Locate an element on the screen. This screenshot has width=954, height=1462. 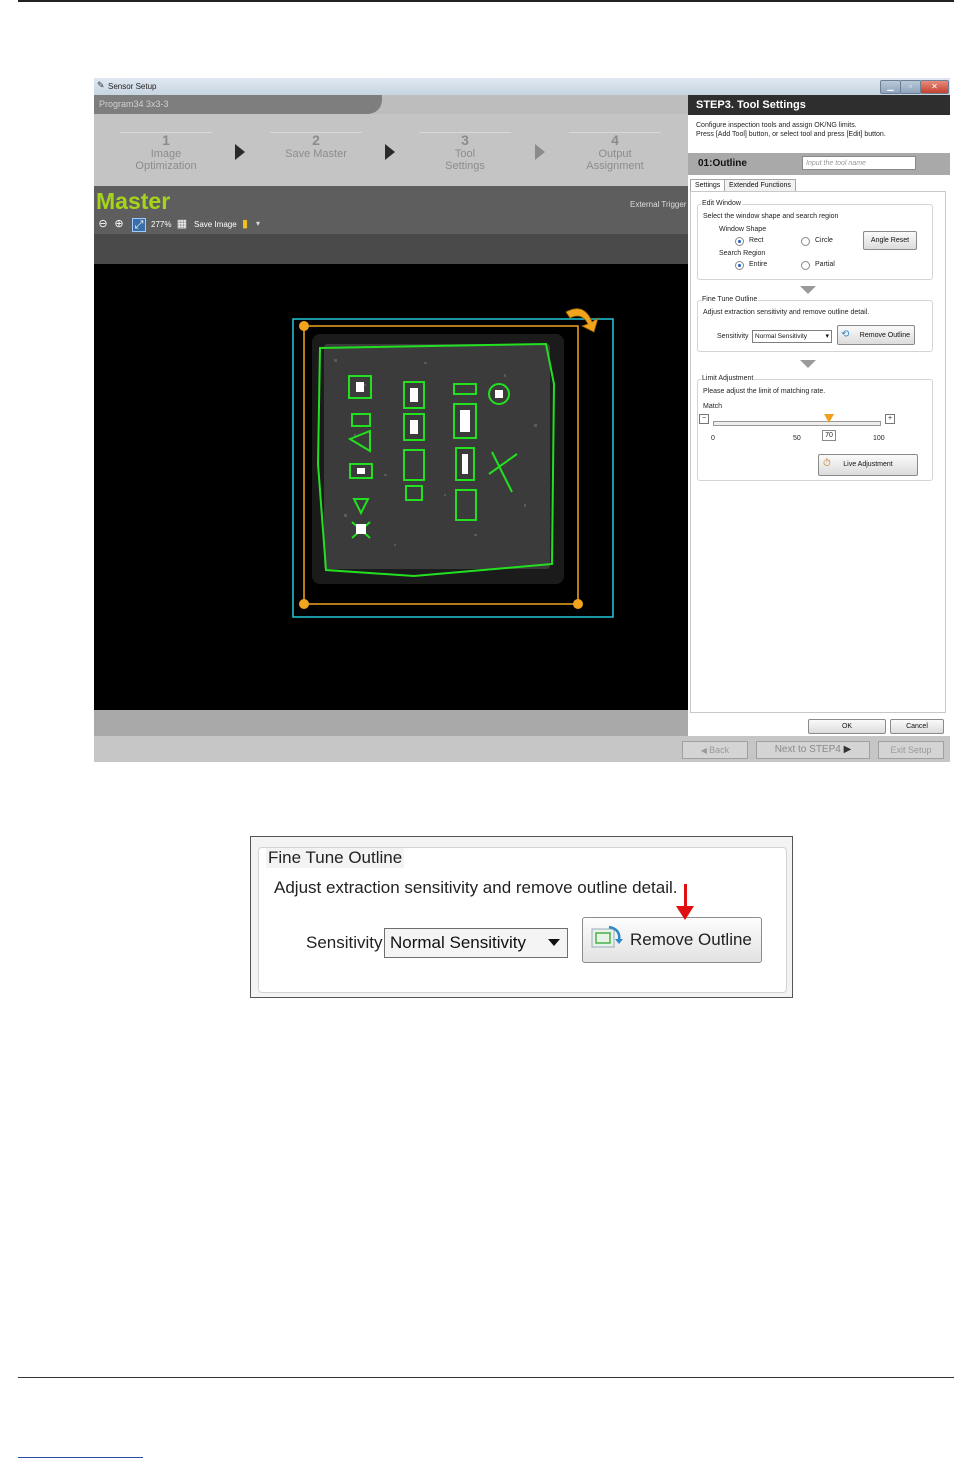
live-adjustment-button: ⏱ Live Adjustment is located at coordinates (868, 465).